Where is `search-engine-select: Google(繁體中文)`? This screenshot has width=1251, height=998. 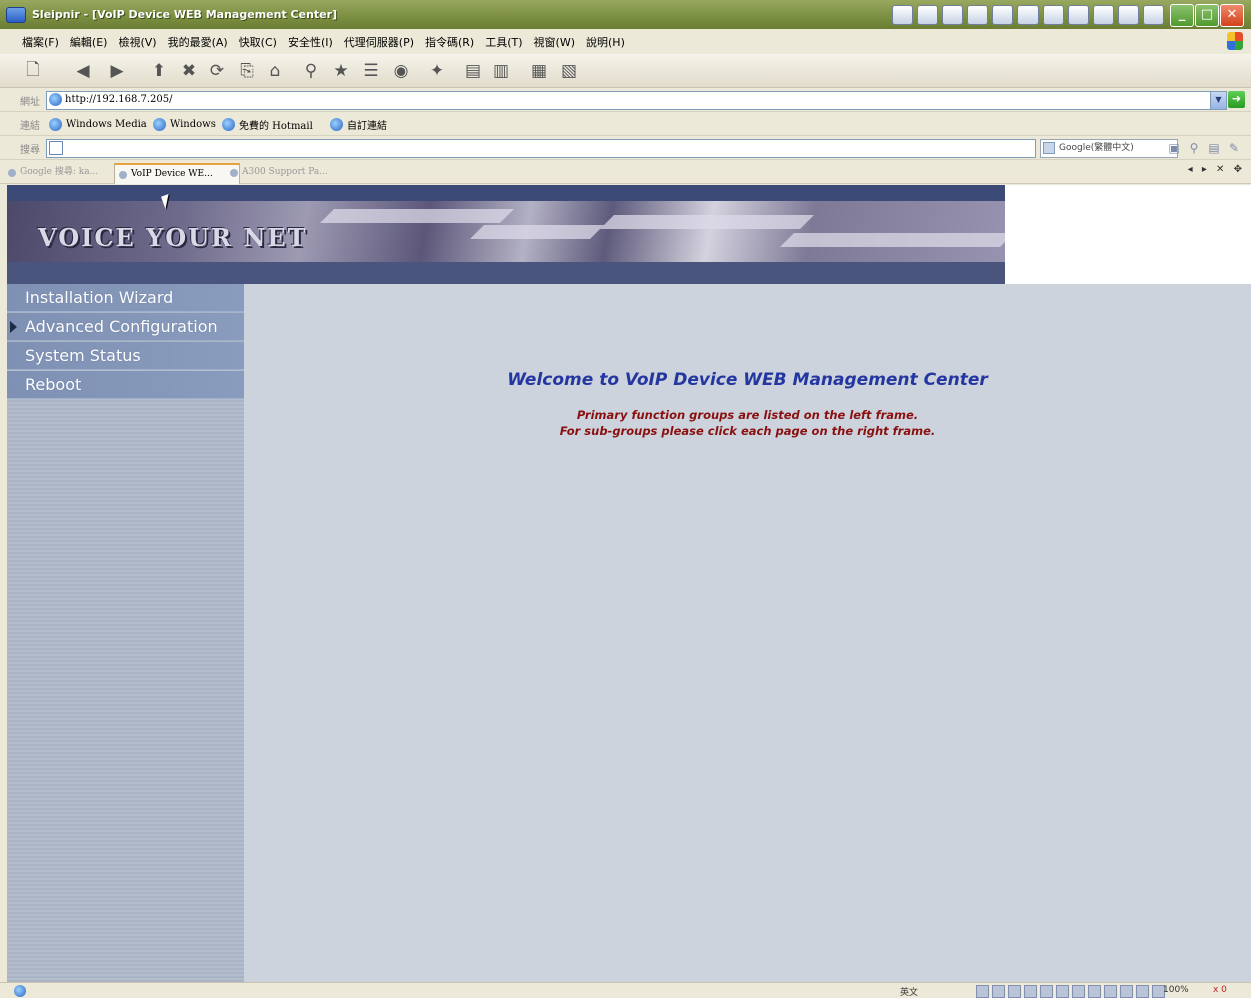
search-engine-select: Google(繁體中文) is located at coordinates (1109, 148).